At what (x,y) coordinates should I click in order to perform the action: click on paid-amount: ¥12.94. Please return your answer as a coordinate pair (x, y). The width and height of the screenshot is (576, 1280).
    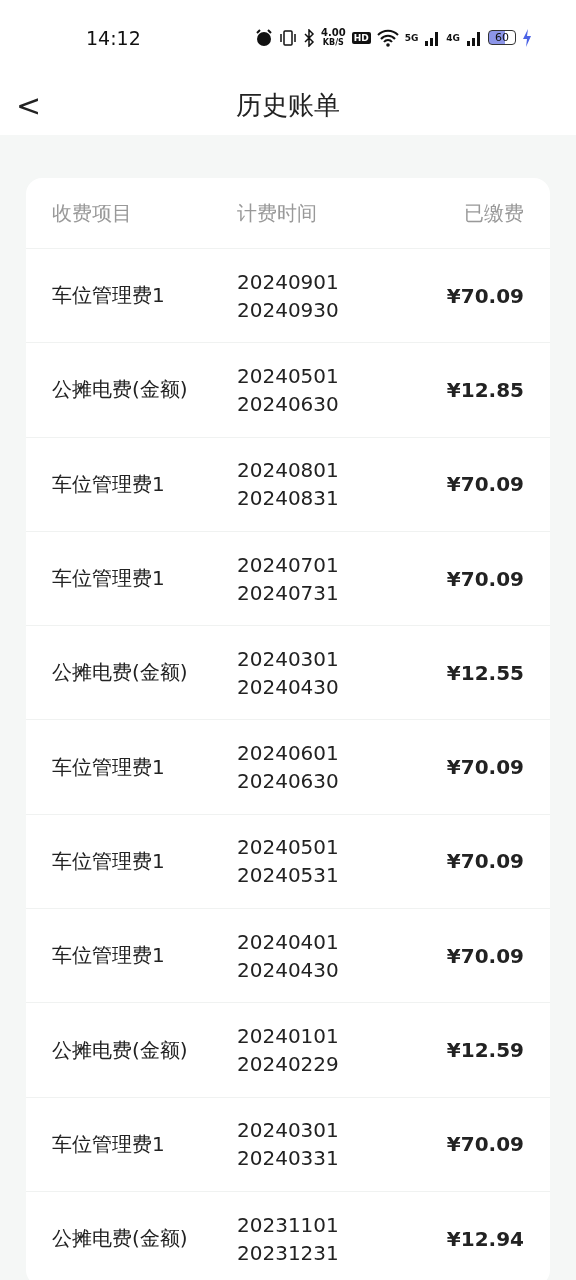
    Looking at the image, I should click on (485, 1238).